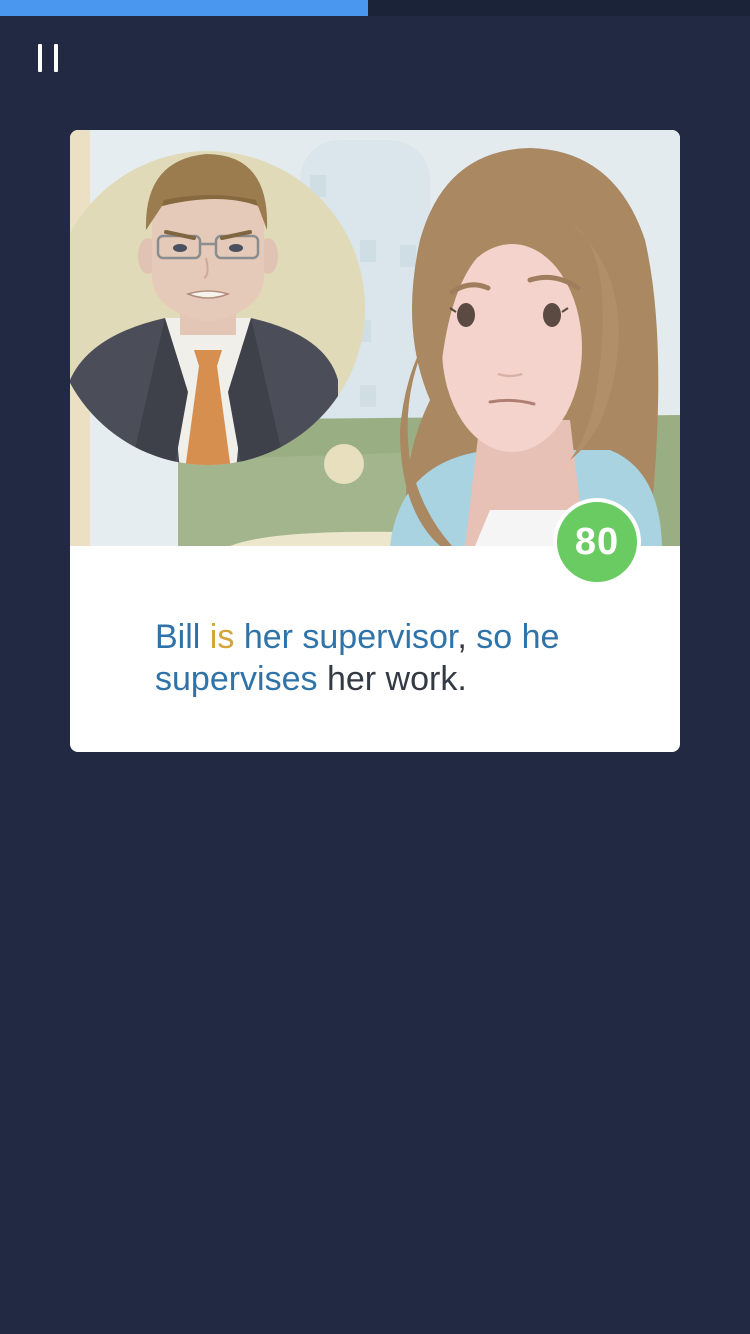  Describe the element at coordinates (40, 58) in the screenshot. I see `pause-icon-bar-left` at that location.